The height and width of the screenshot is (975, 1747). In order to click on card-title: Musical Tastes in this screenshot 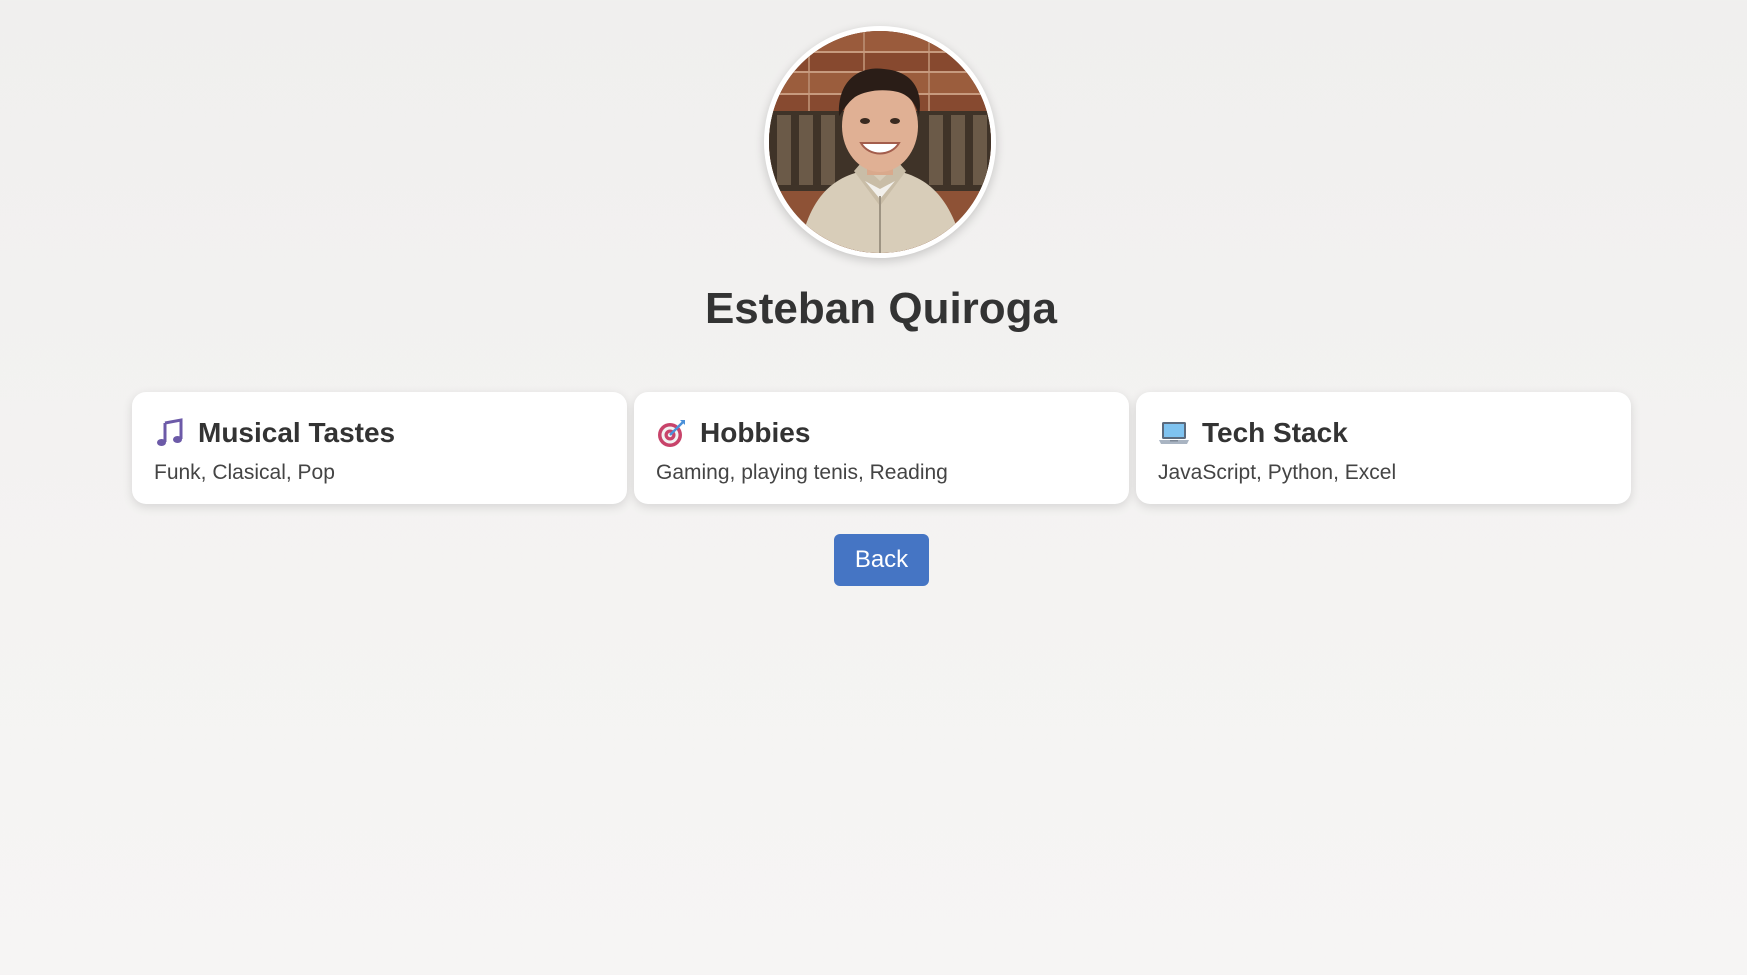, I will do `click(297, 432)`.